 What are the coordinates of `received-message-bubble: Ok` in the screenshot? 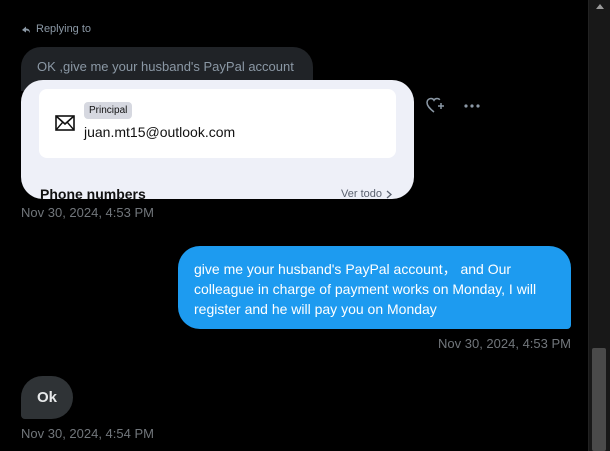 It's located at (47, 397).